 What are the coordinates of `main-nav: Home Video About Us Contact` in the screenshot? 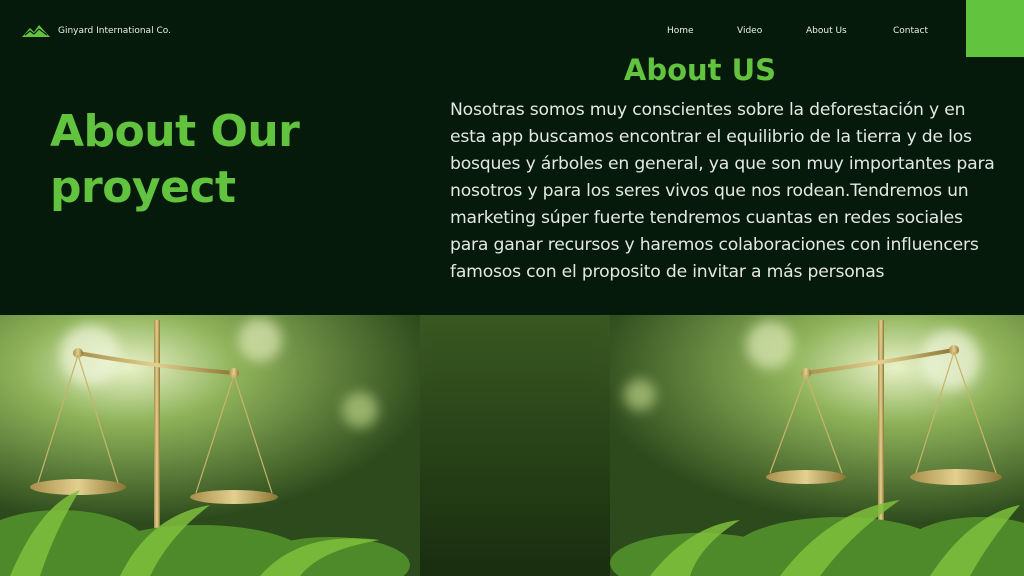 It's located at (512, 33).